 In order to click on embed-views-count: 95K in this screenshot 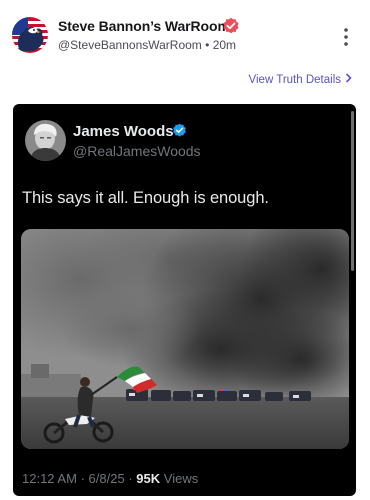, I will do `click(148, 478)`.